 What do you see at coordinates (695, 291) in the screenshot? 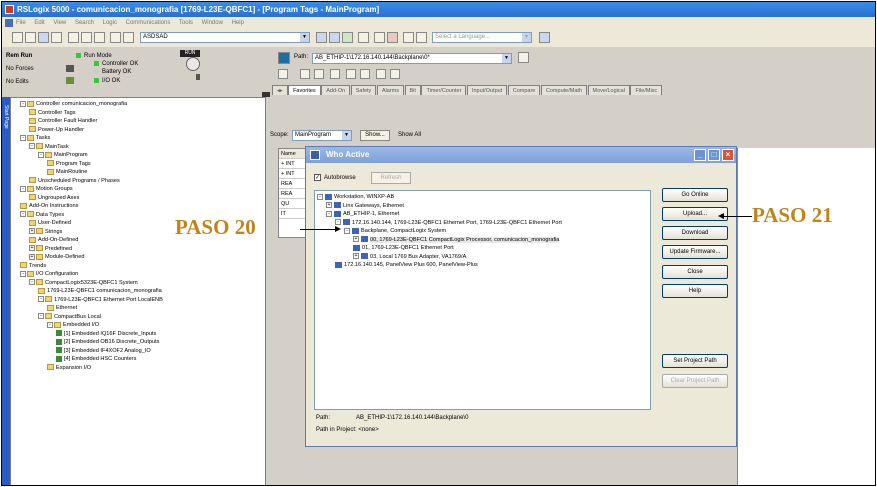
I see `help-button: Help` at bounding box center [695, 291].